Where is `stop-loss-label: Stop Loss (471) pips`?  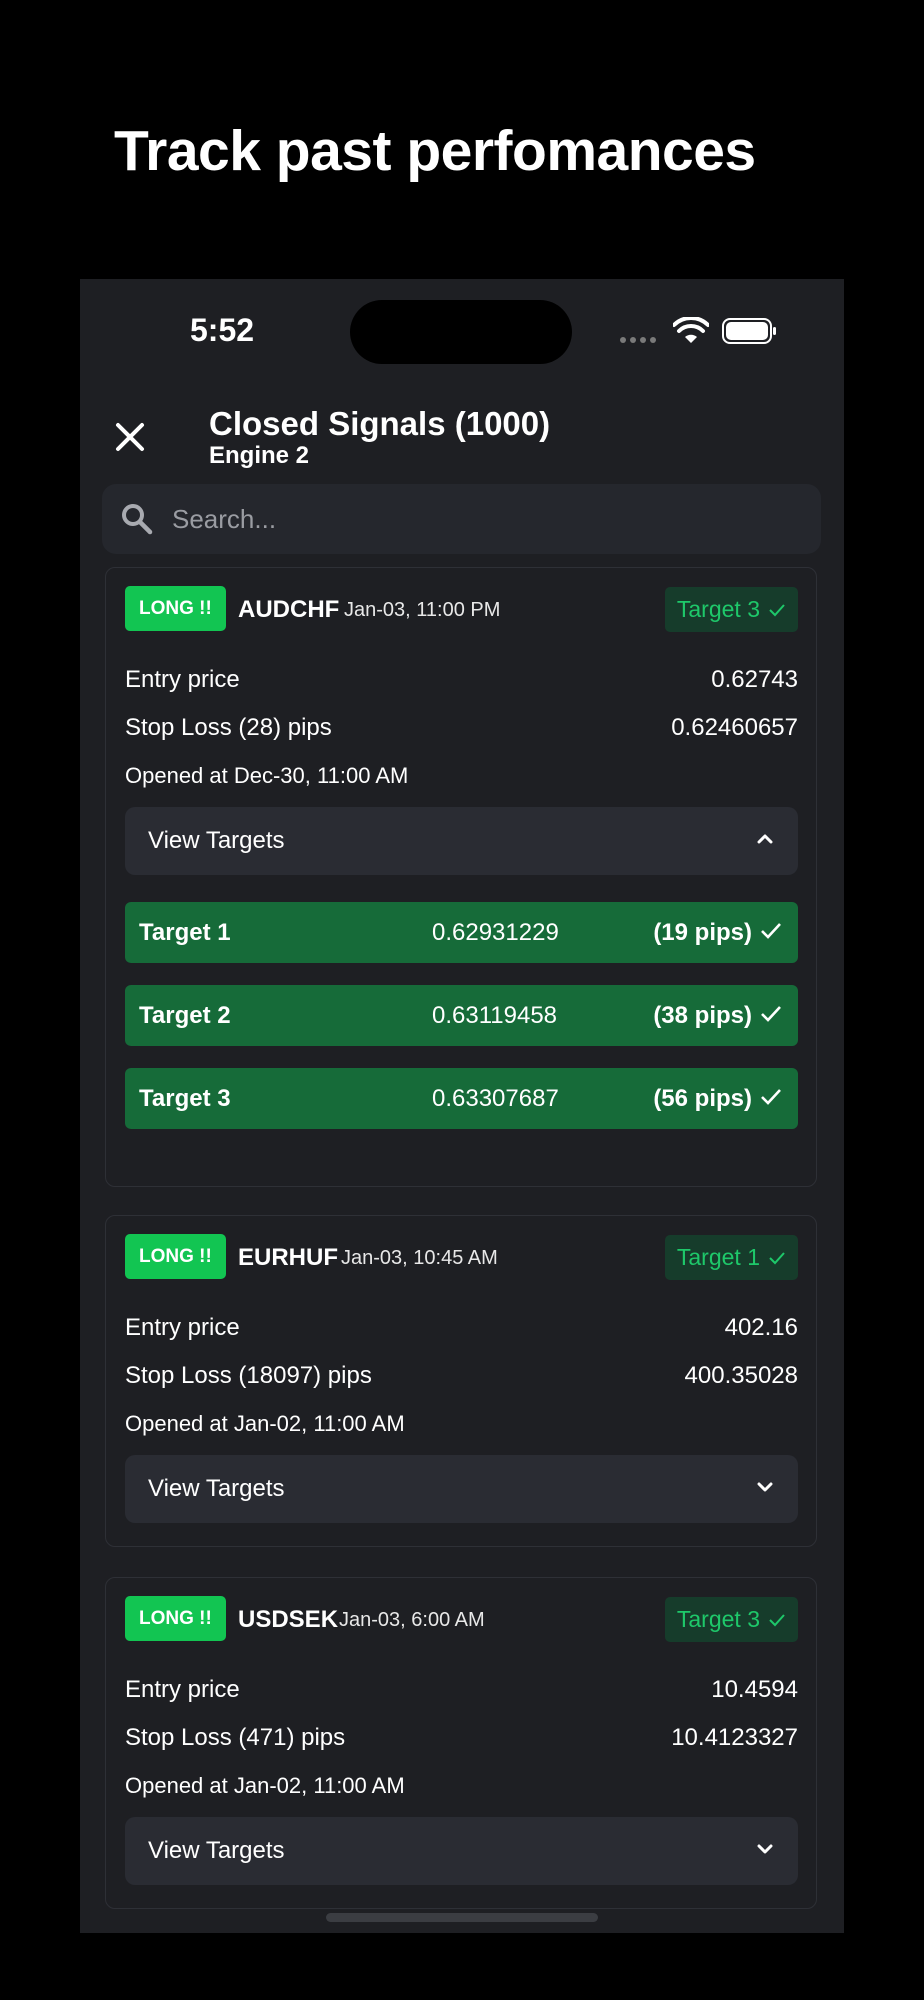 stop-loss-label: Stop Loss (471) pips is located at coordinates (235, 1737).